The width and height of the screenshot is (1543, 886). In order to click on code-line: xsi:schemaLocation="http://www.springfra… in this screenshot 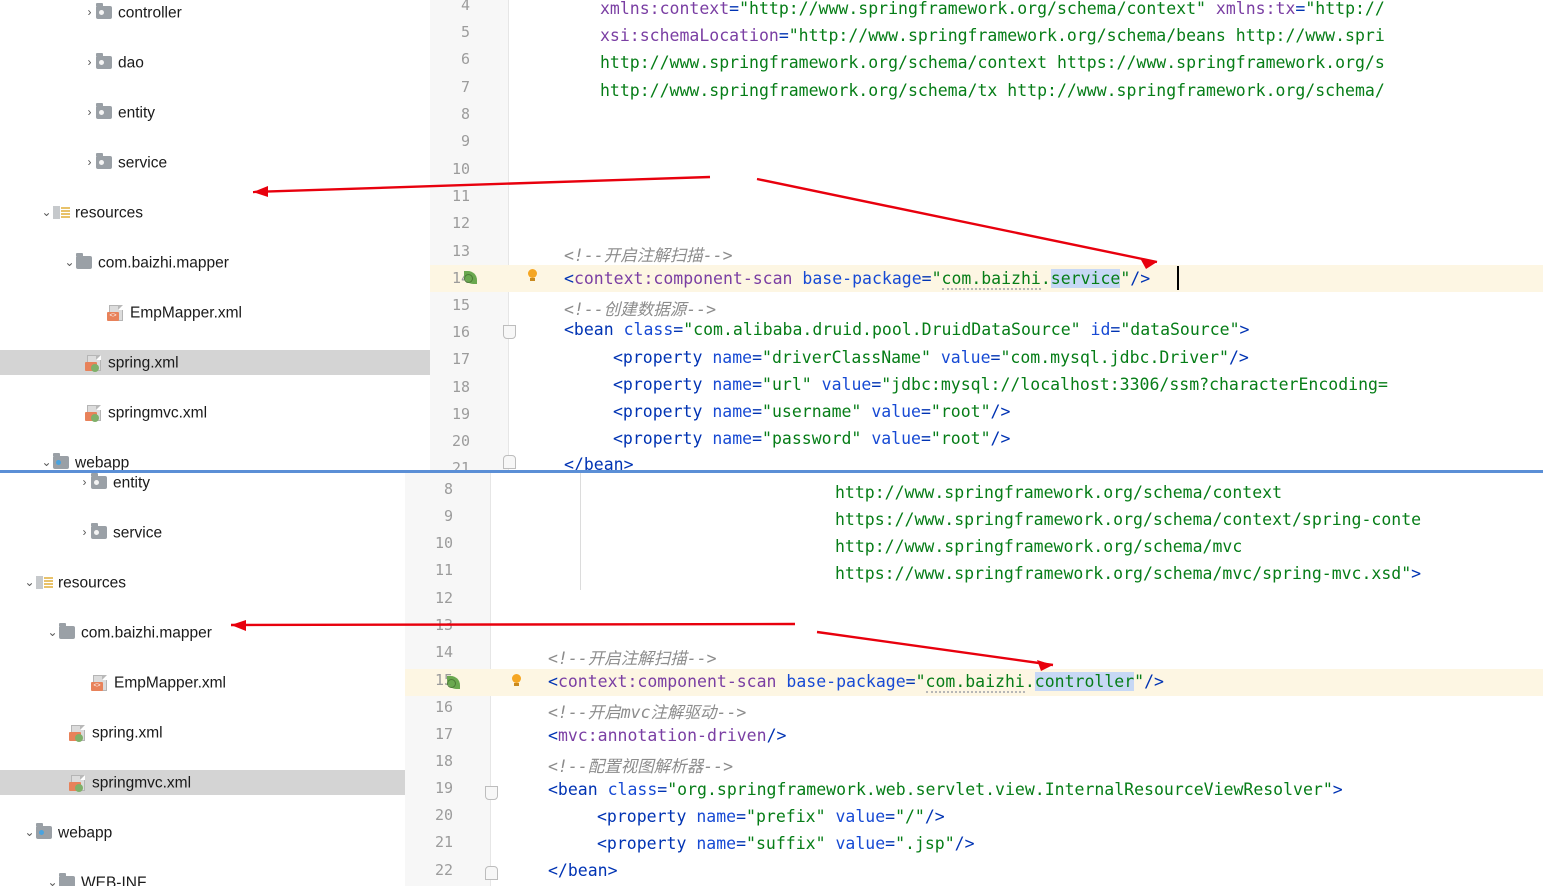, I will do `click(992, 35)`.